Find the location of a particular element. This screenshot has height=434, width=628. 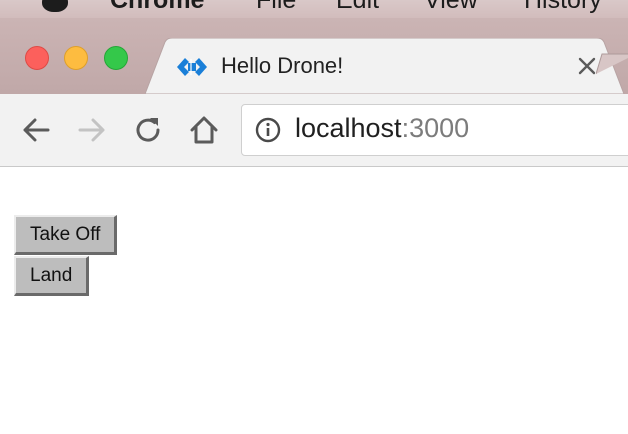

address-bar: localhost:3000 is located at coordinates (434, 130).